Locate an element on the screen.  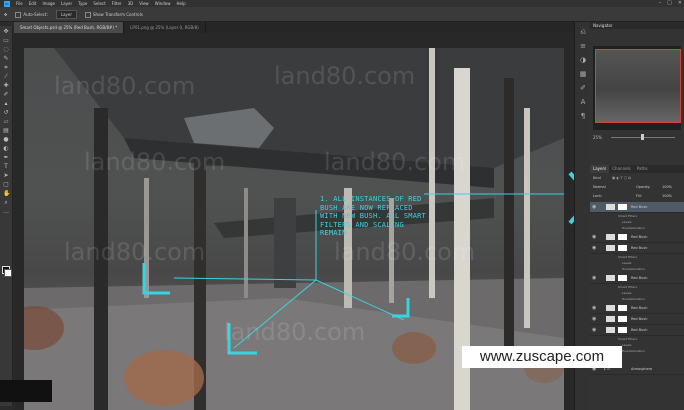
pen-tool-icon: ✒ is located at coordinates (6, 158).